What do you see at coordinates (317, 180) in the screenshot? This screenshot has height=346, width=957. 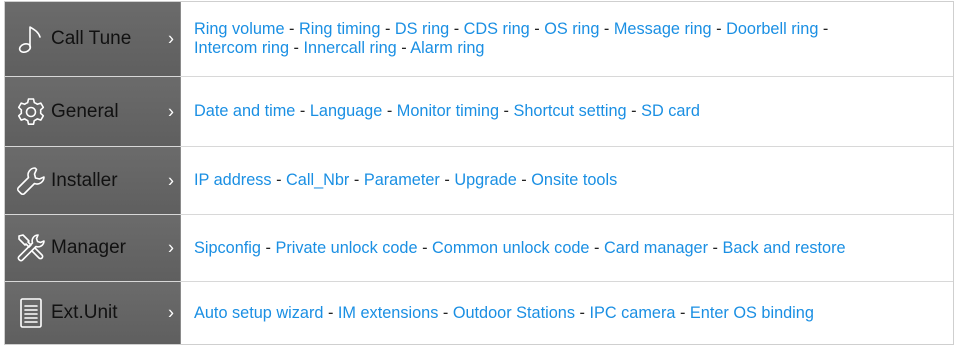 I see `link-call-nbr: Call_Nbr` at bounding box center [317, 180].